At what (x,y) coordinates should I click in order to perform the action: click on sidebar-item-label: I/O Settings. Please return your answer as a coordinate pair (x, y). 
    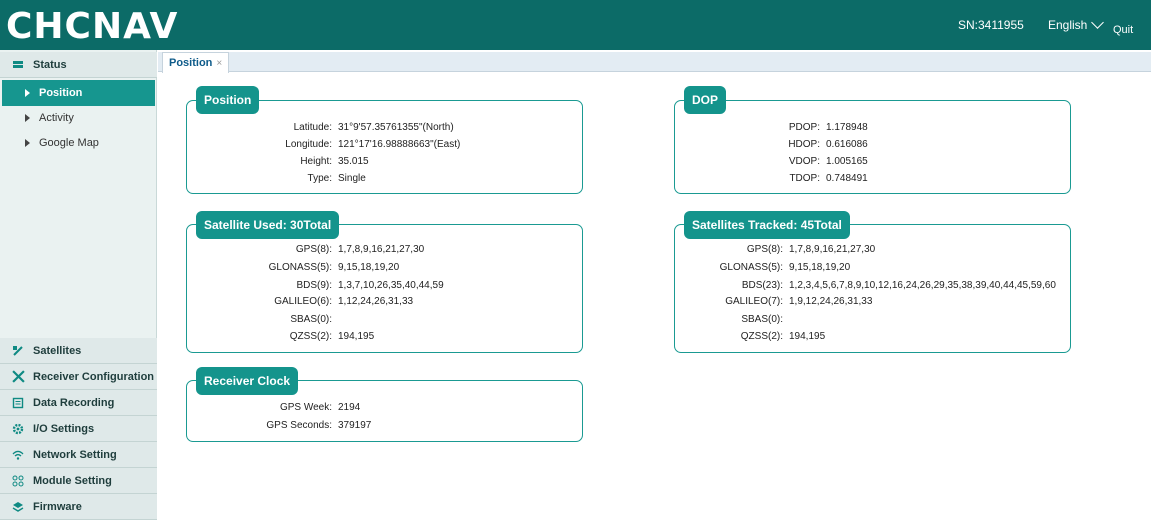
    Looking at the image, I should click on (64, 428).